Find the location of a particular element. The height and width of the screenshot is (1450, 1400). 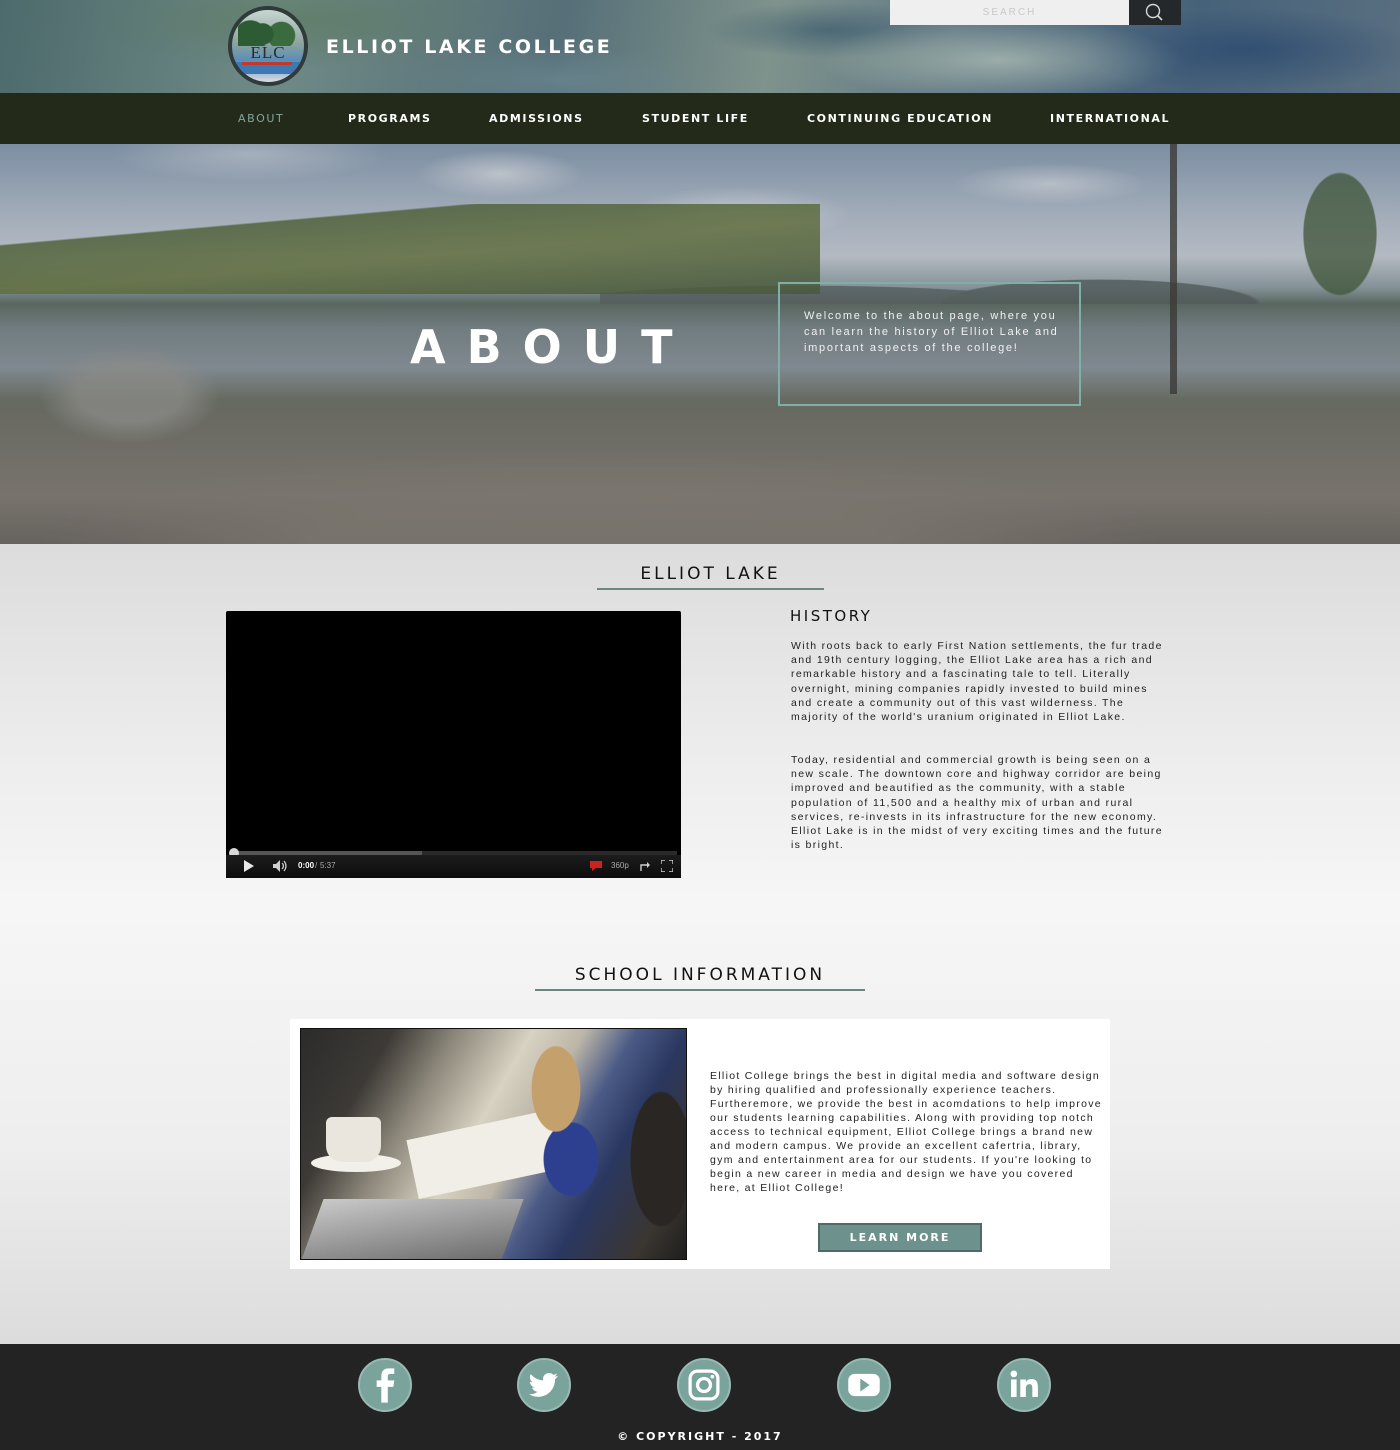

section-heading-school-information: SCHOOL INFORMATION is located at coordinates (700, 975).